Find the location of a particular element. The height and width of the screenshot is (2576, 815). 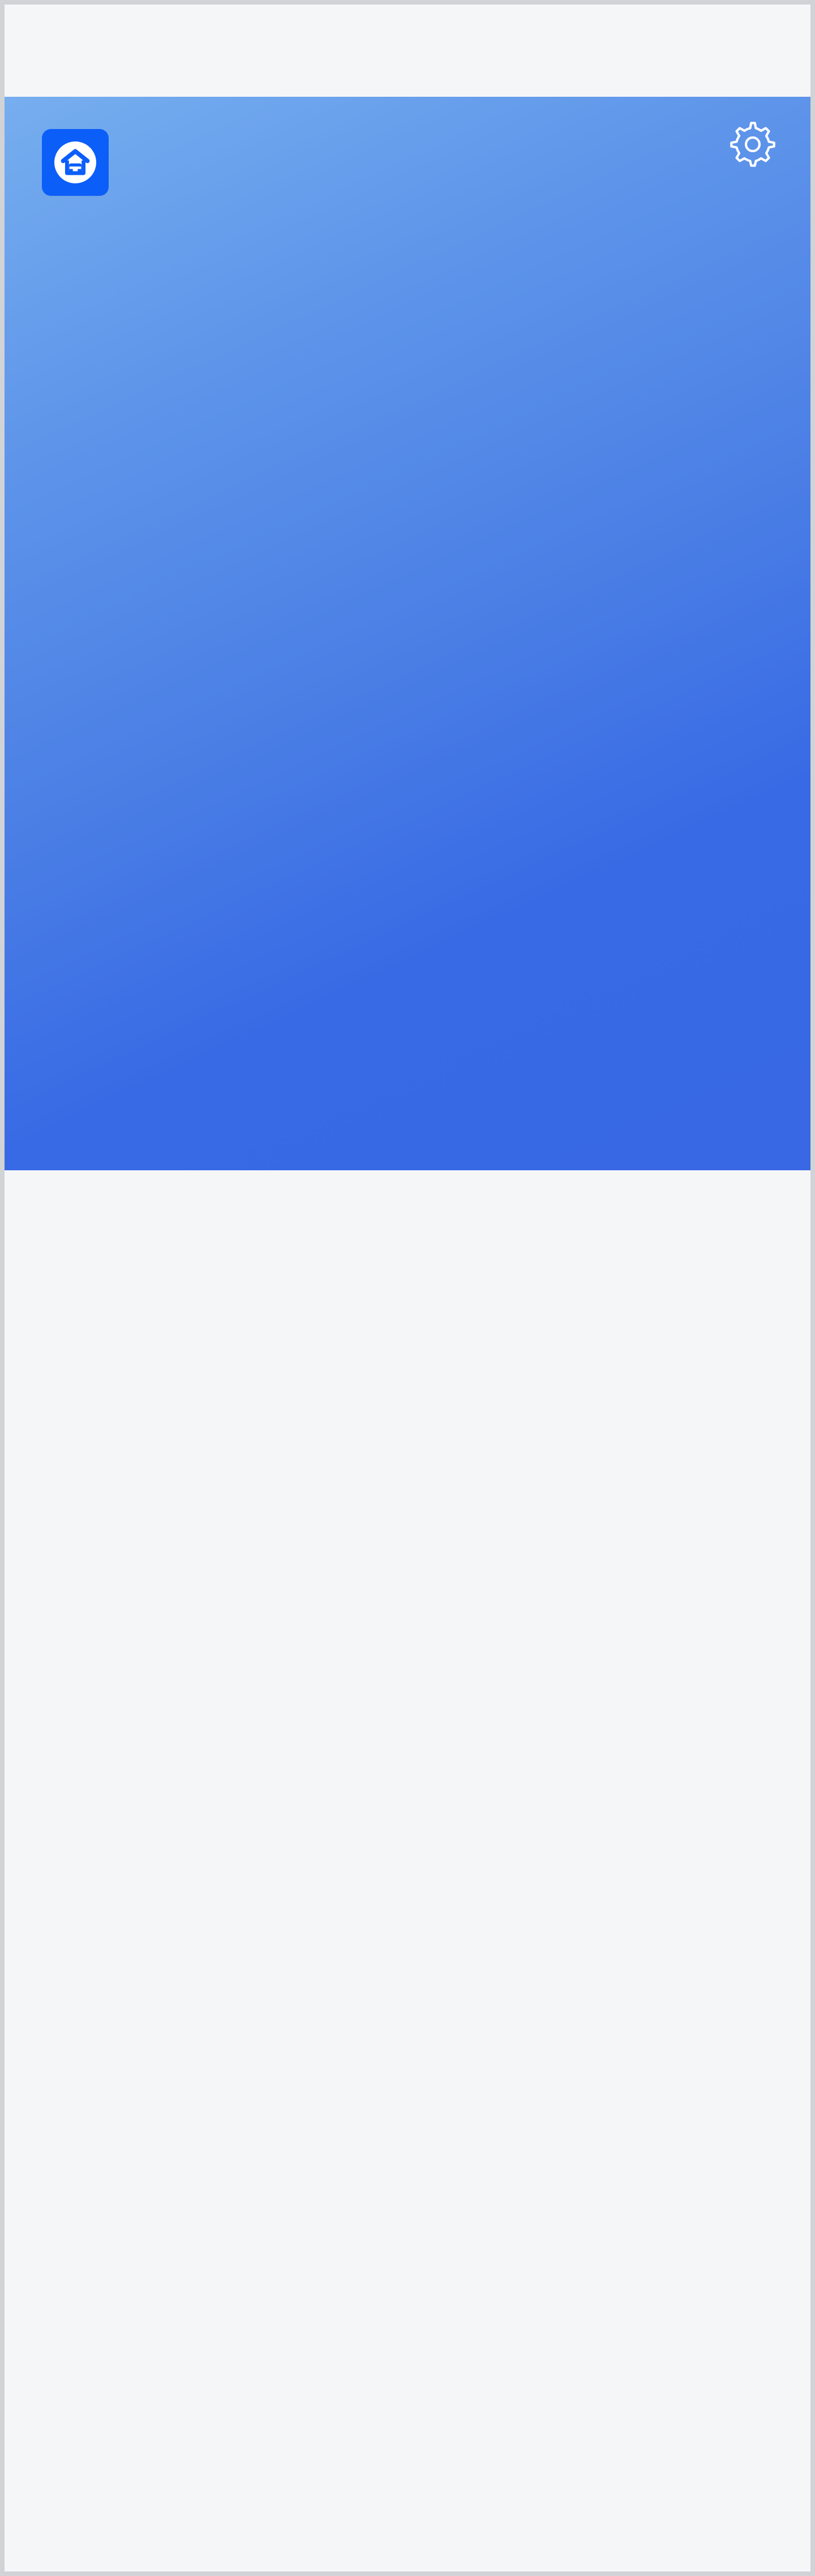

home-logo-icon is located at coordinates (75, 162).